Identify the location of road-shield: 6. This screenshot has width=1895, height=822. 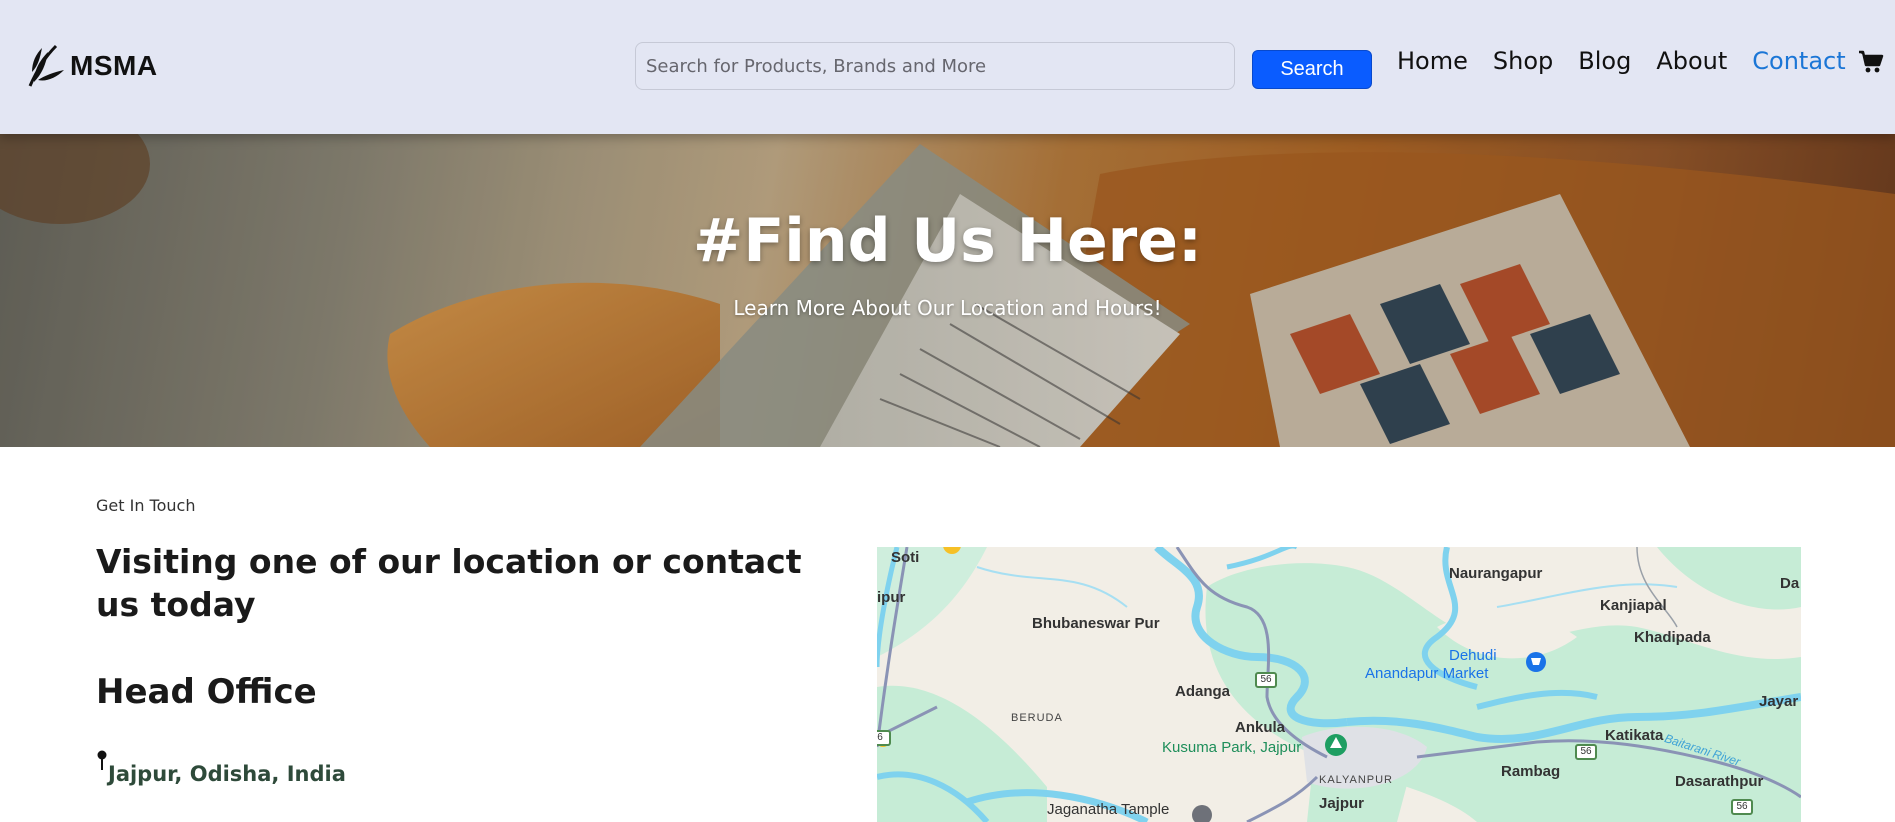
(884, 738).